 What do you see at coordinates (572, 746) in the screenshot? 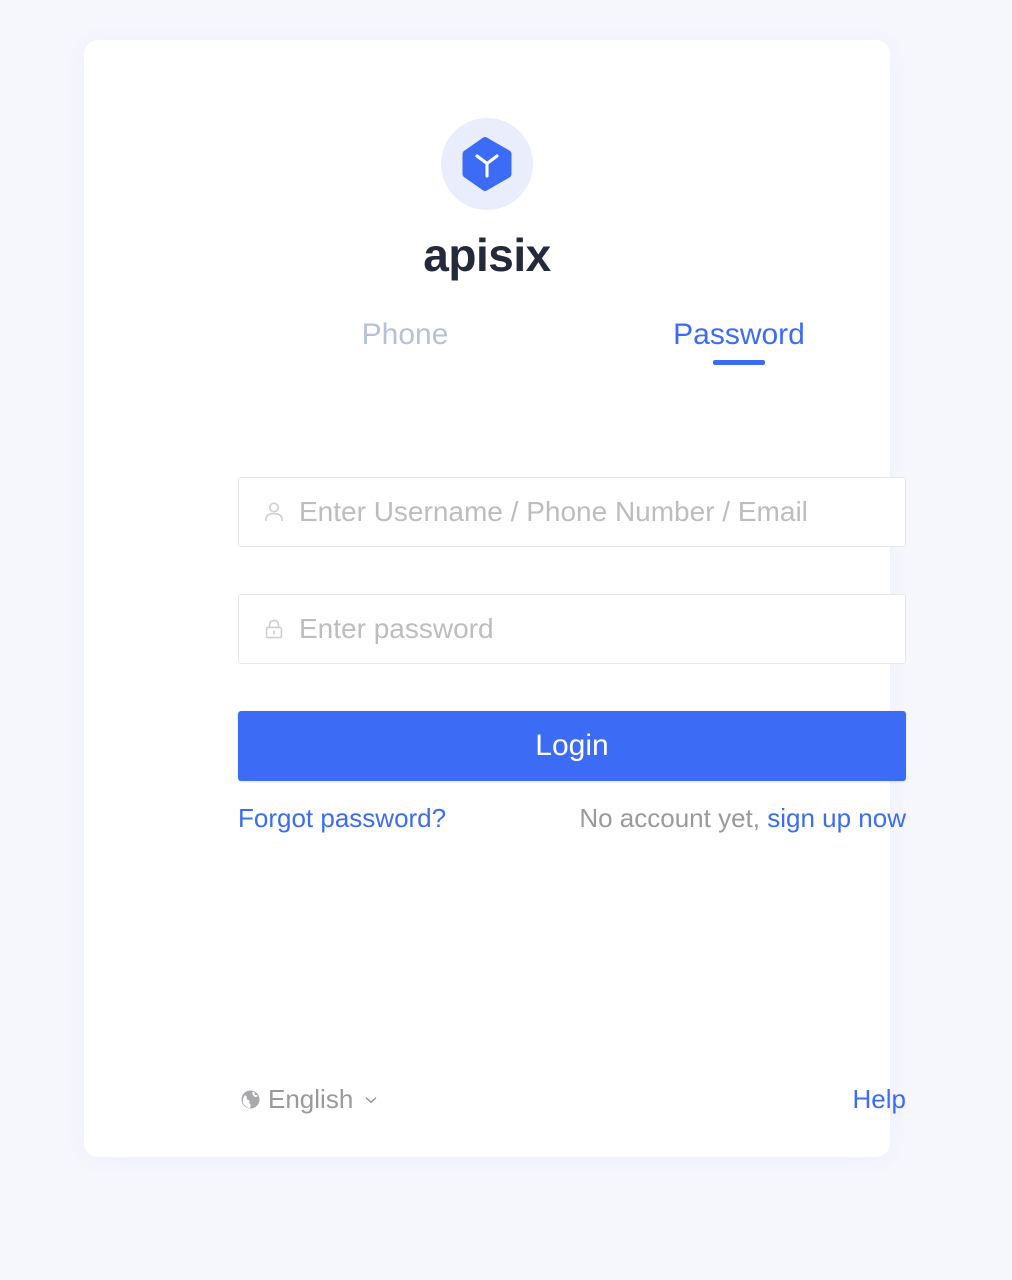
I see `login-button: Login` at bounding box center [572, 746].